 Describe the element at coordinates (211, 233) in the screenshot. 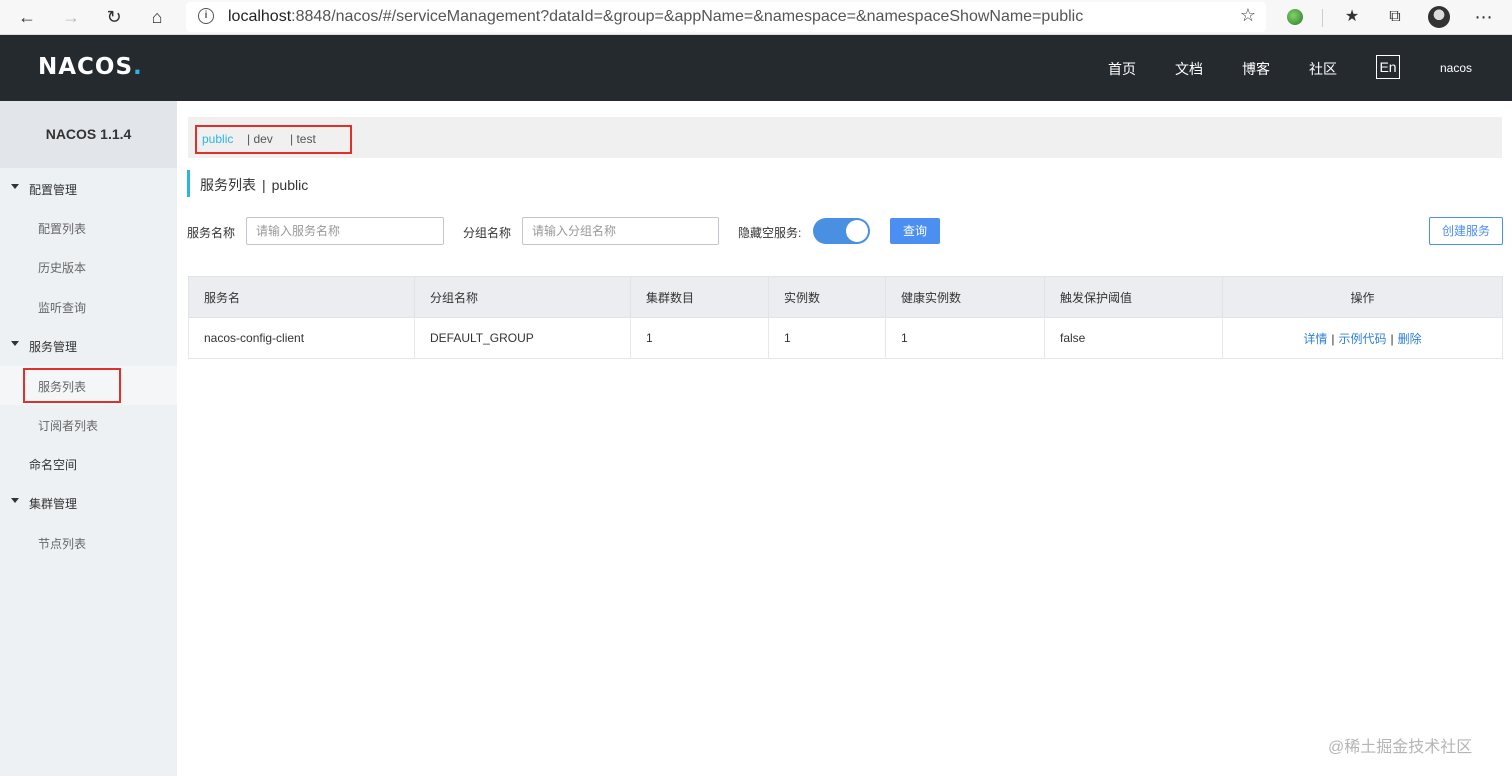

I see `service-name-label: 服务名称` at that location.